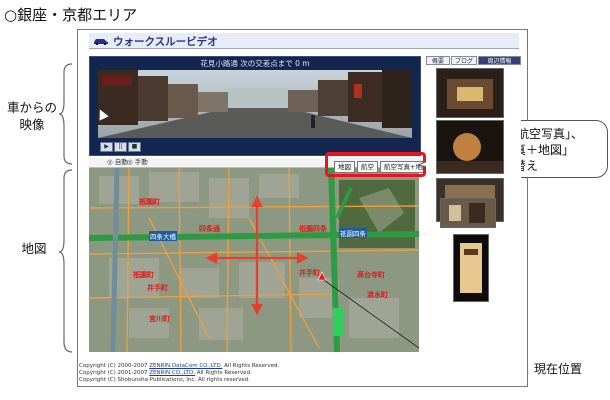 The width and height of the screenshot is (610, 400). Describe the element at coordinates (71, 15) in the screenshot. I see `page-heading: ○銀座・京都エリア` at that location.